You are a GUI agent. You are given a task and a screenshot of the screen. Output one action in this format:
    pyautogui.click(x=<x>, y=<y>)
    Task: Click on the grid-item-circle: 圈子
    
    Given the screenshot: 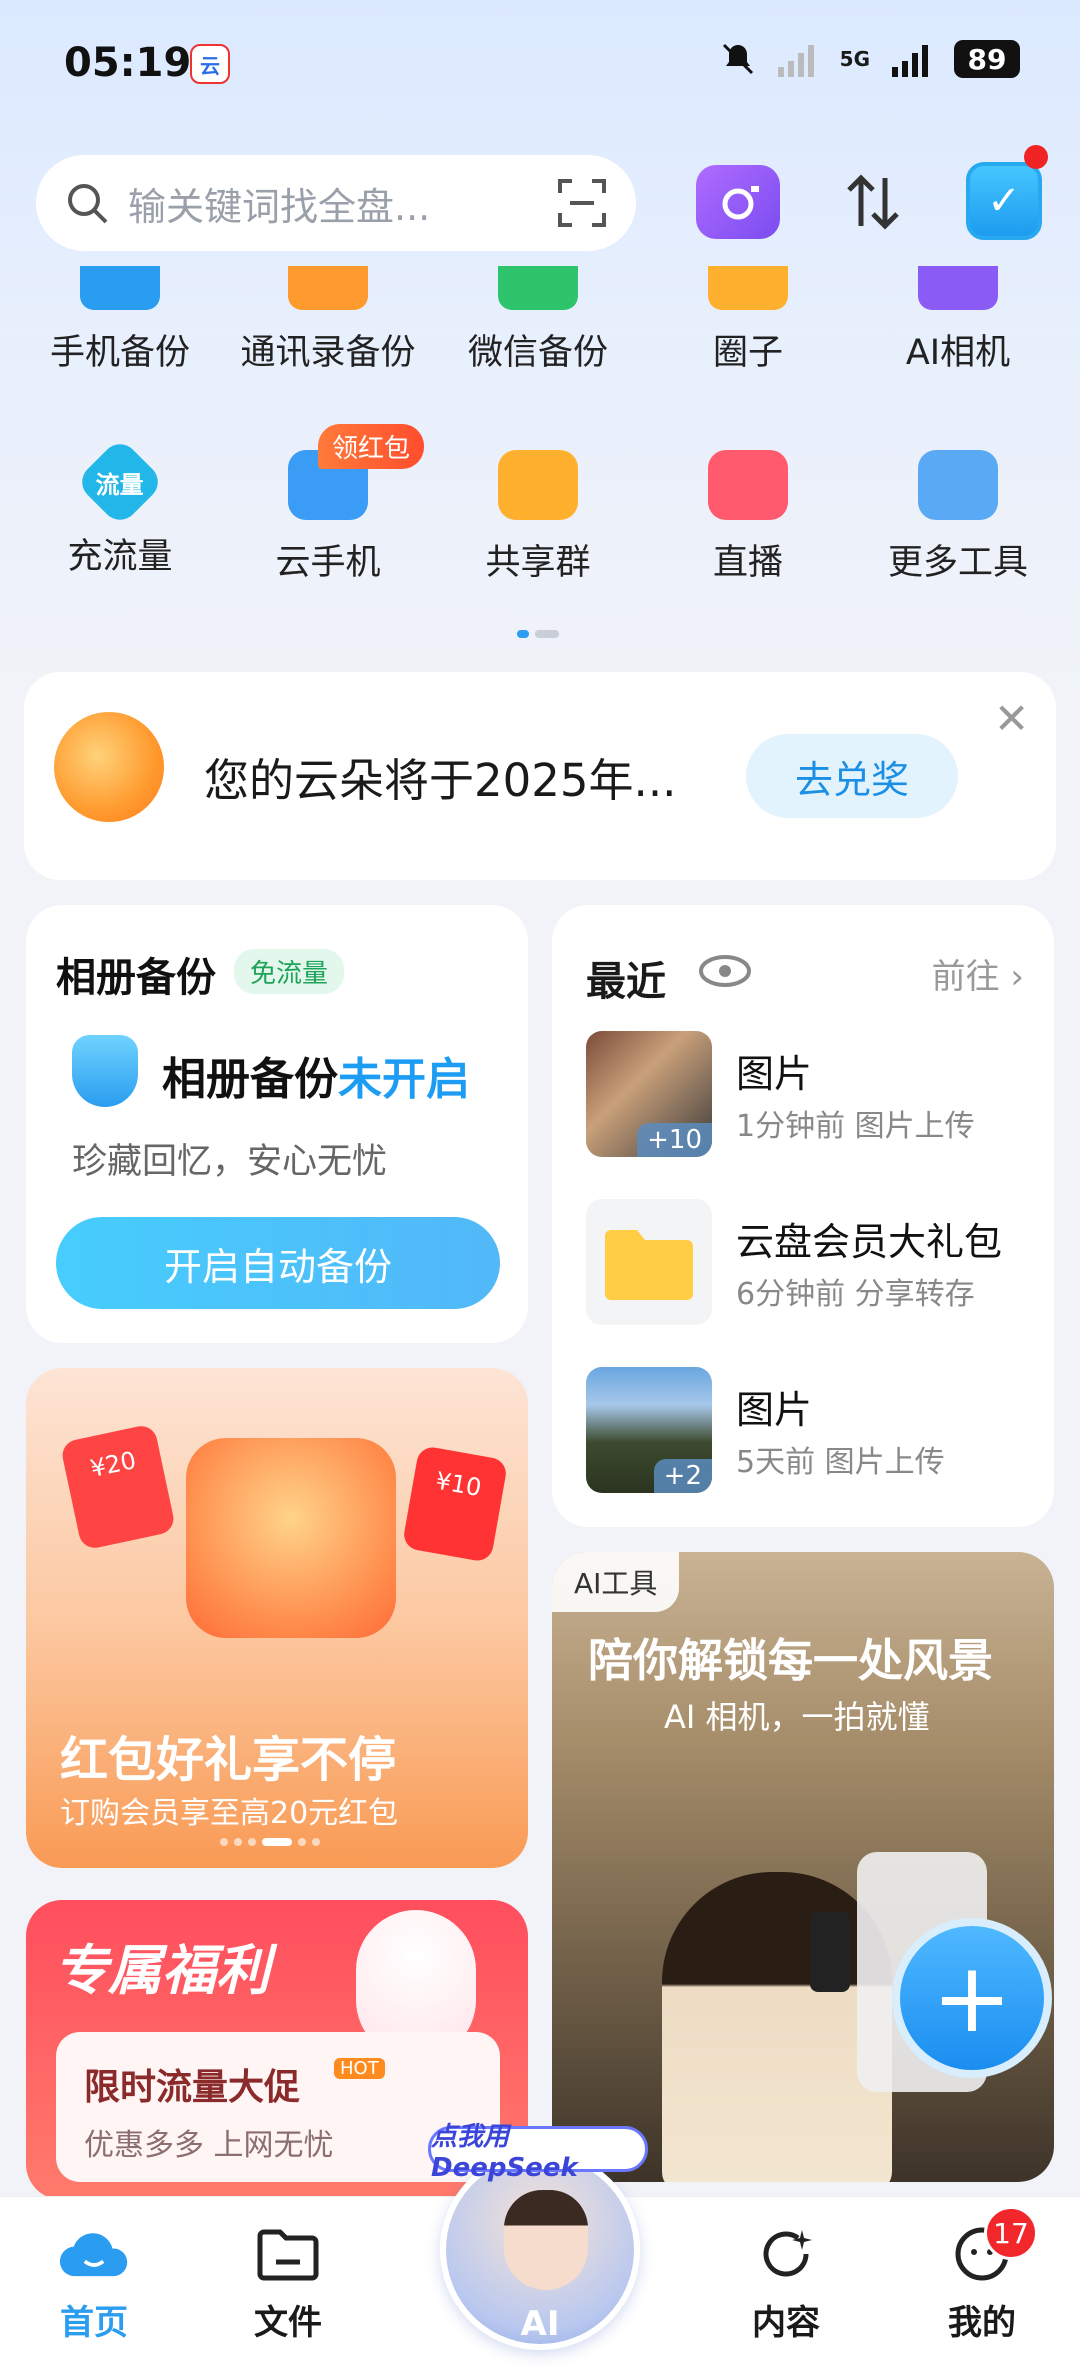 What is the action you would take?
    pyautogui.click(x=748, y=320)
    